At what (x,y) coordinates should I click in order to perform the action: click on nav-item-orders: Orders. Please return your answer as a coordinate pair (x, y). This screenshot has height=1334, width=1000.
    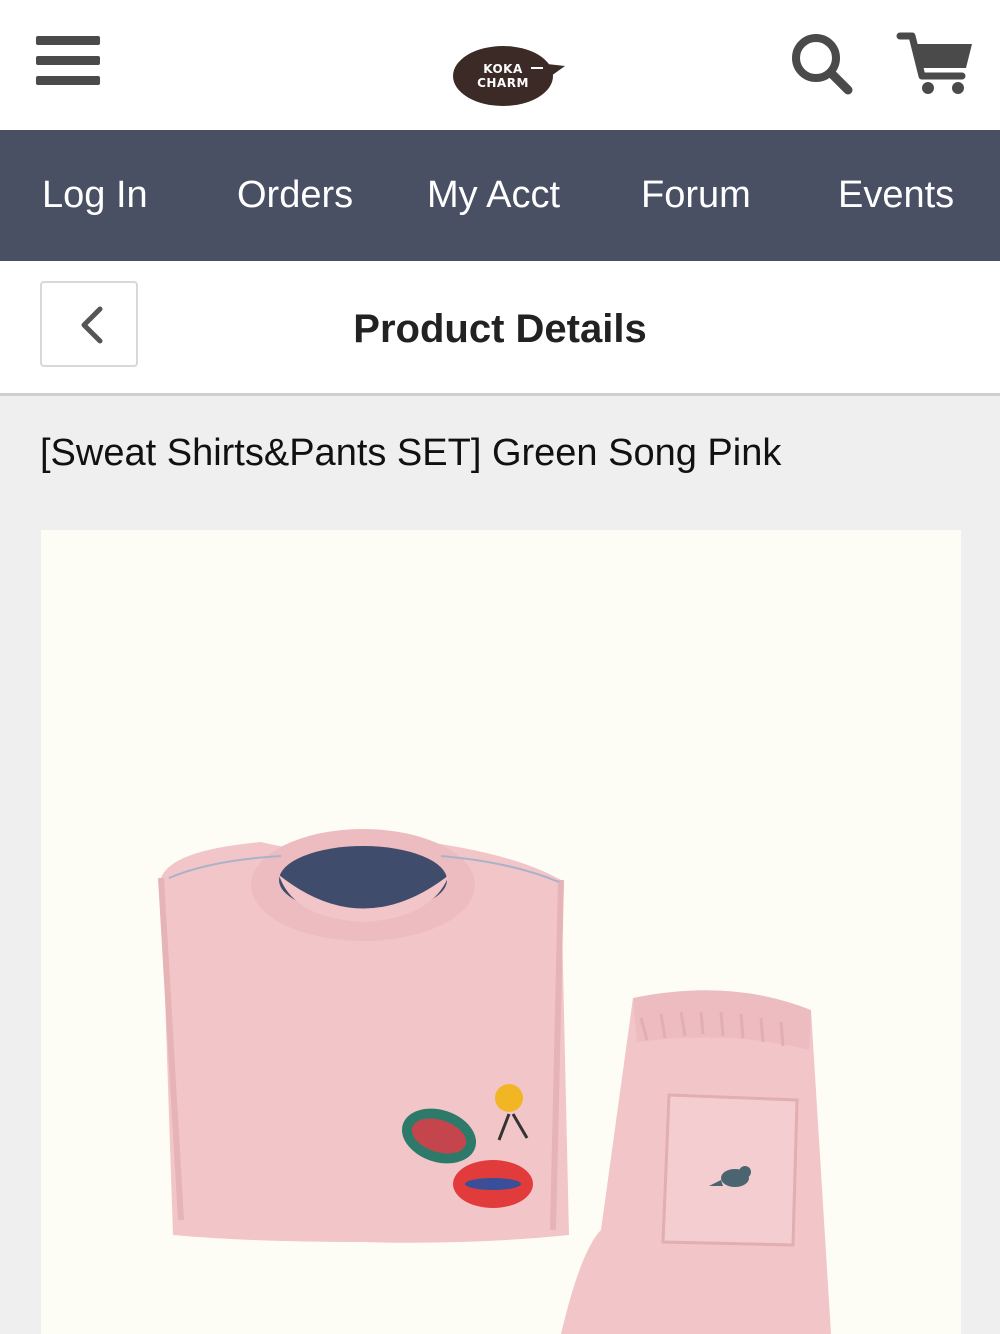
    Looking at the image, I should click on (295, 195).